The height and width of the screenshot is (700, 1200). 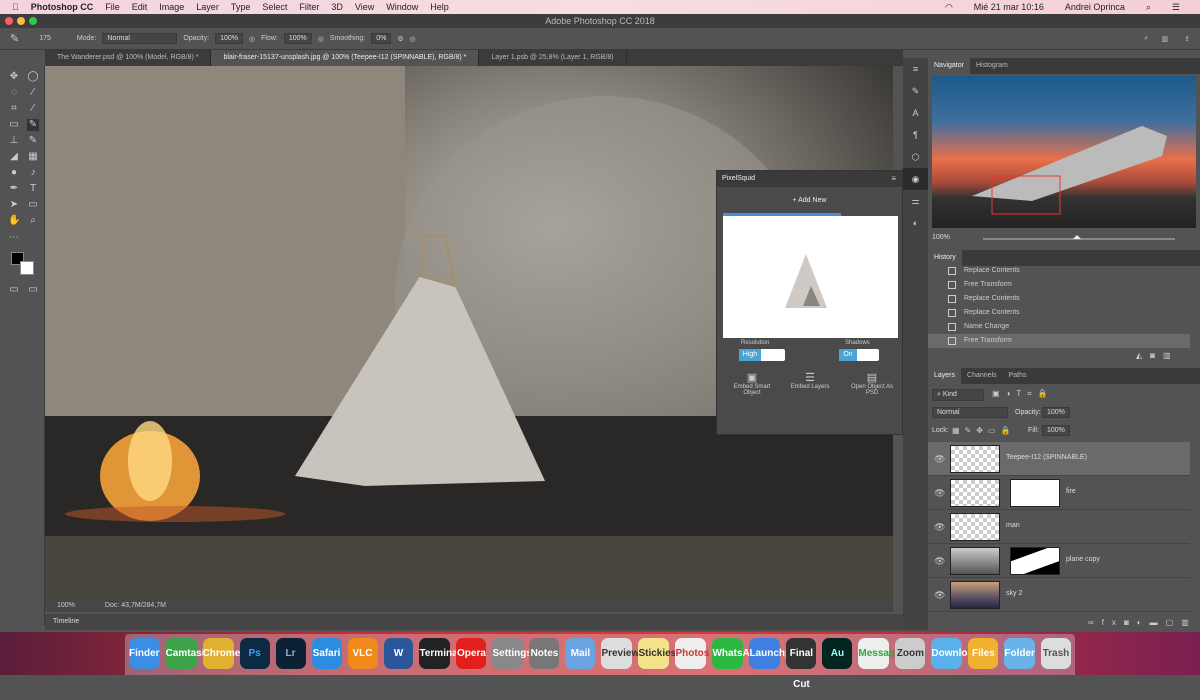 I want to click on blend-mode-select: Normal, so click(x=970, y=412).